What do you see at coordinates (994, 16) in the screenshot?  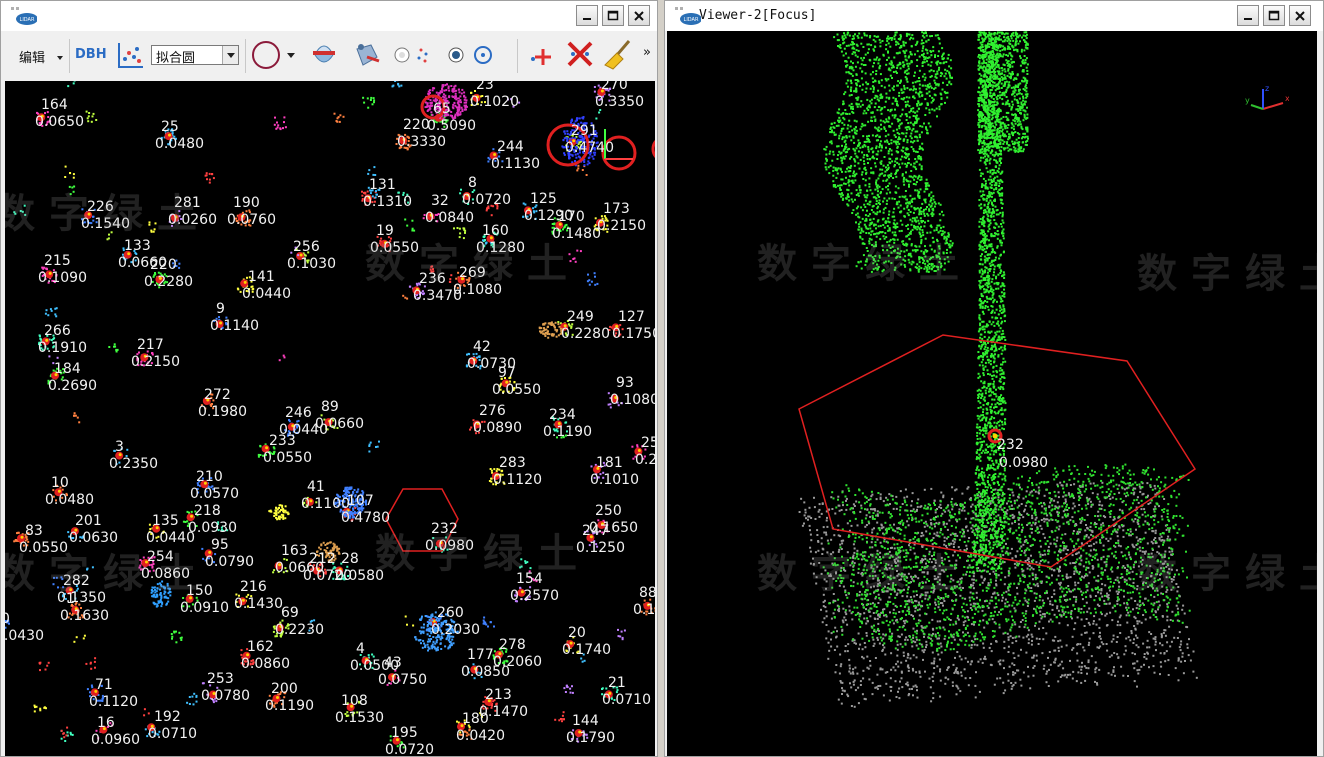 I see `right-titlebar: LIDAR Viewer-2[Focus]` at bounding box center [994, 16].